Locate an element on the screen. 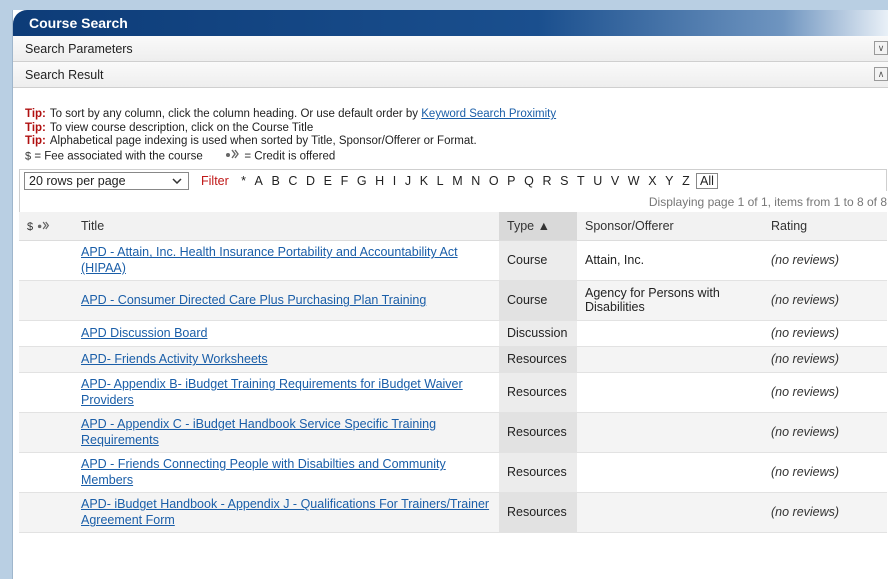  filter-letter-e: E is located at coordinates (327, 181).